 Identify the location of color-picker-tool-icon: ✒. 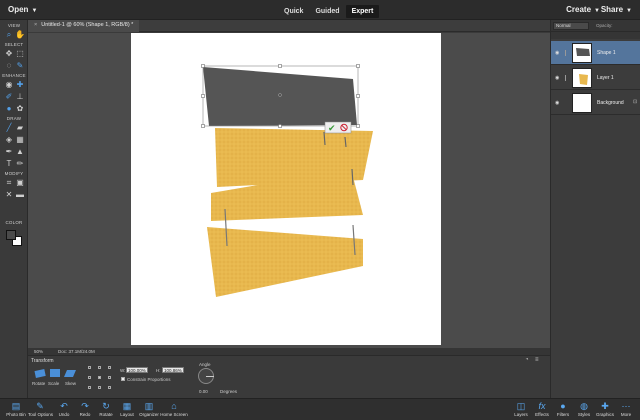
(9, 152).